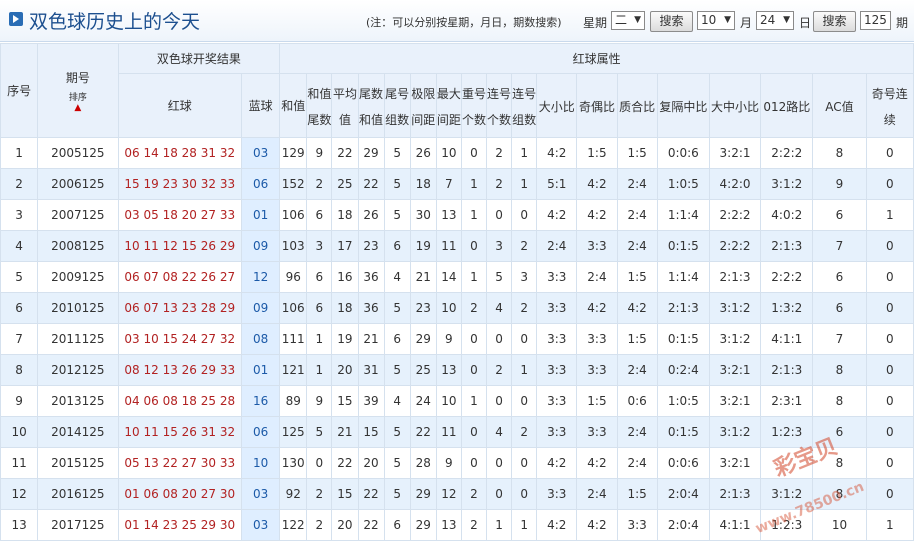  Describe the element at coordinates (78, 401) in the screenshot. I see `issue-cell: 2013125` at that location.